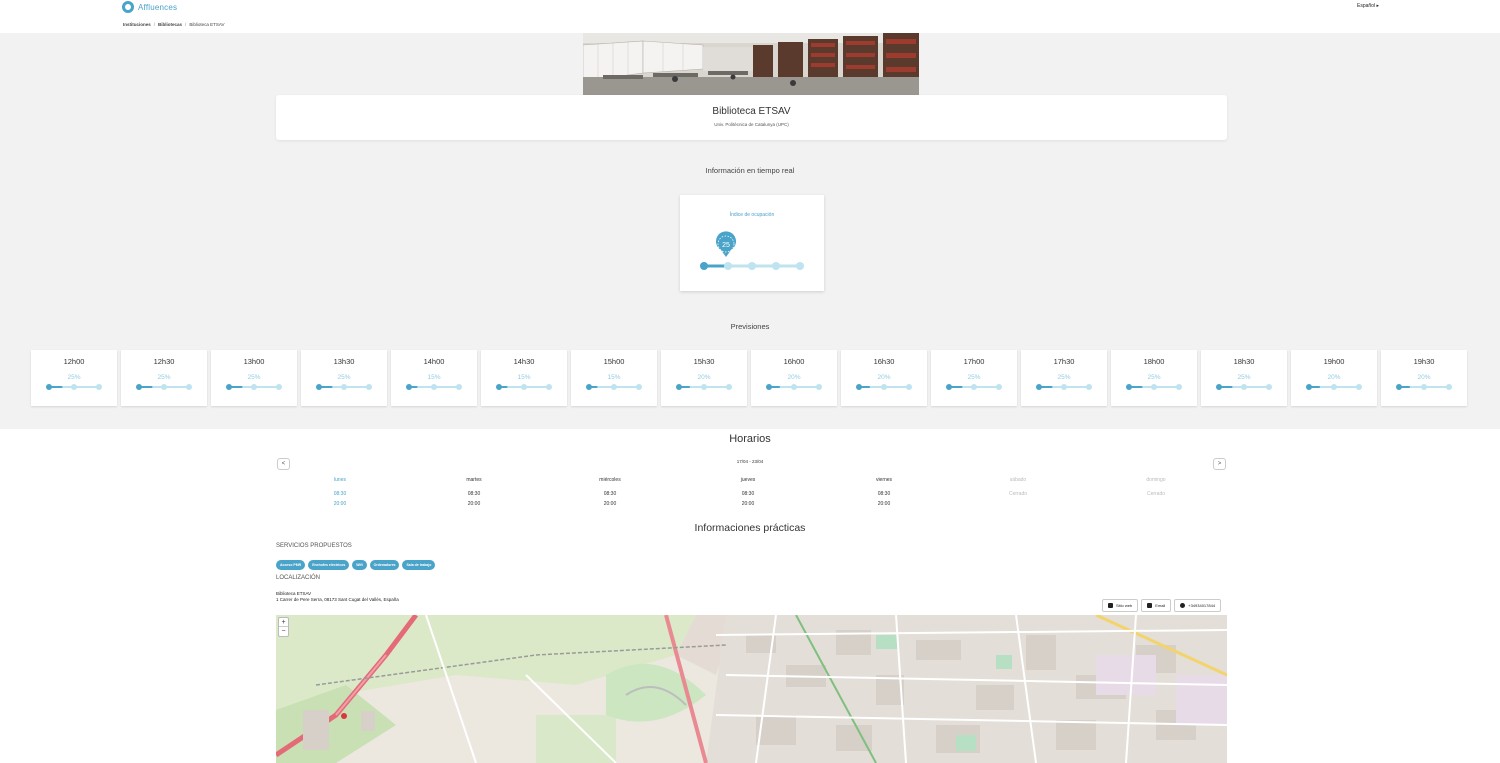 The image size is (1500, 763). Describe the element at coordinates (1424, 361) in the screenshot. I see `forecast-time: 19h30` at that location.